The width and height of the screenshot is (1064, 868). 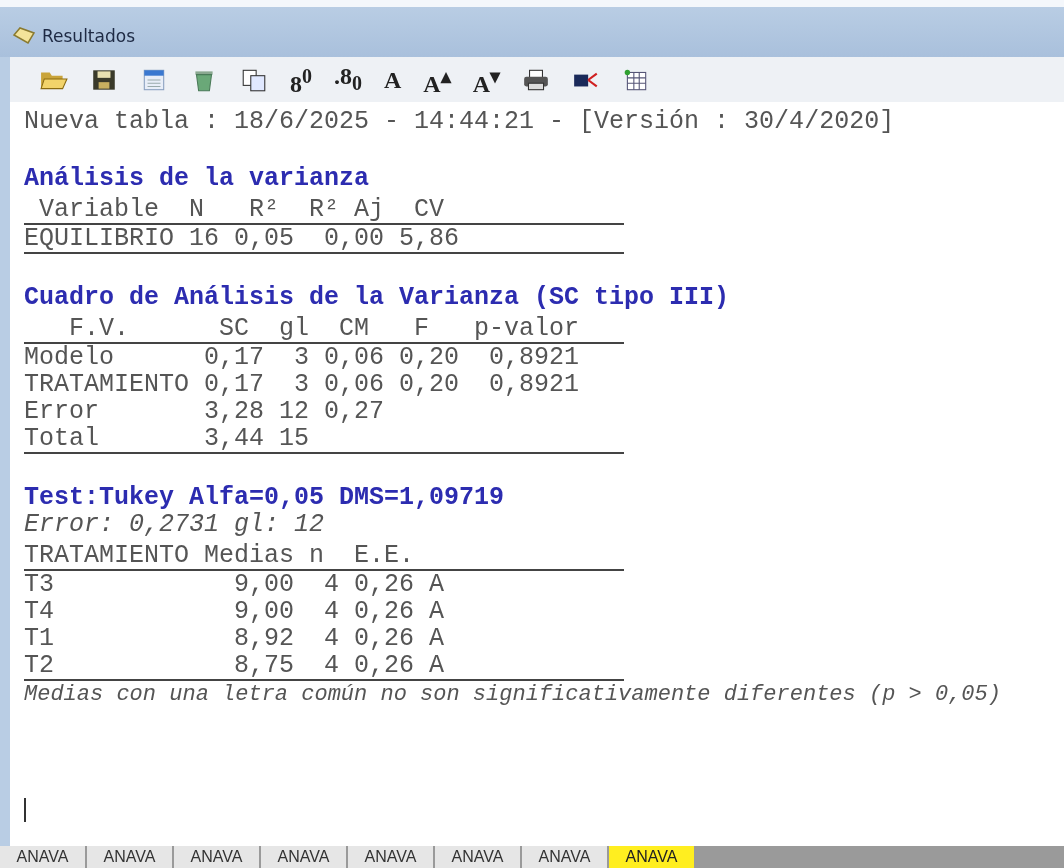 What do you see at coordinates (235, 611) in the screenshot?
I see `table-row-text: T4 9,00 4 0,26 A` at bounding box center [235, 611].